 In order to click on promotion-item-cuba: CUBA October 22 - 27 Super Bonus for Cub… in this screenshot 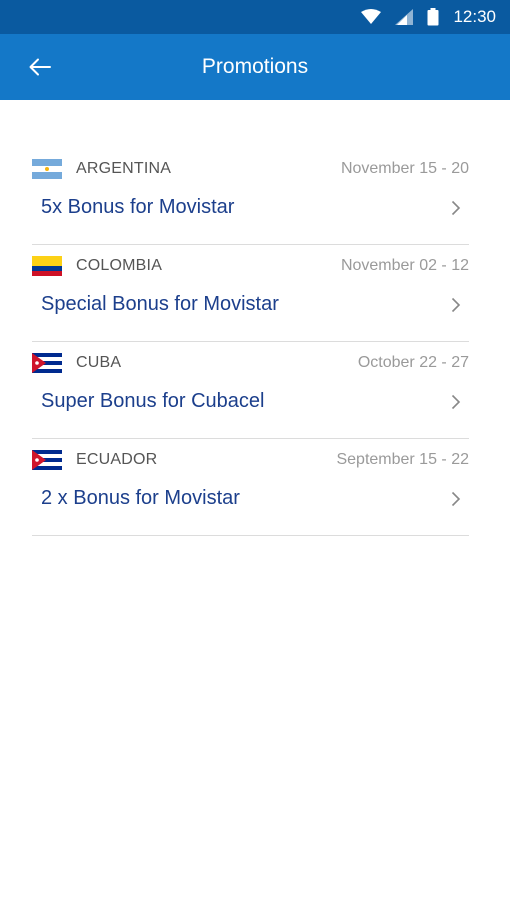, I will do `click(250, 390)`.